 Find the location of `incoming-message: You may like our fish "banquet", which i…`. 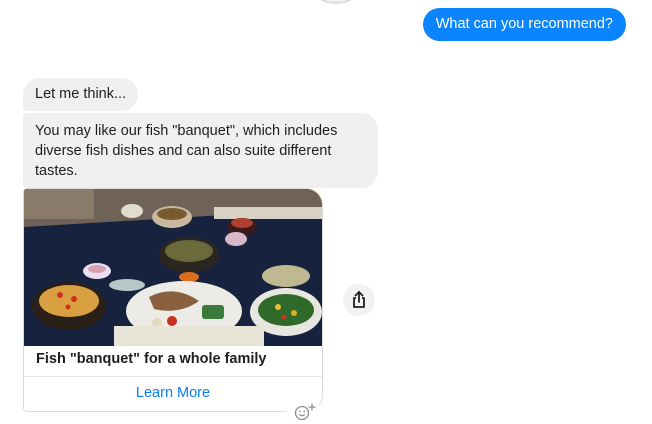

incoming-message: You may like our fish "banquet", which i… is located at coordinates (200, 150).